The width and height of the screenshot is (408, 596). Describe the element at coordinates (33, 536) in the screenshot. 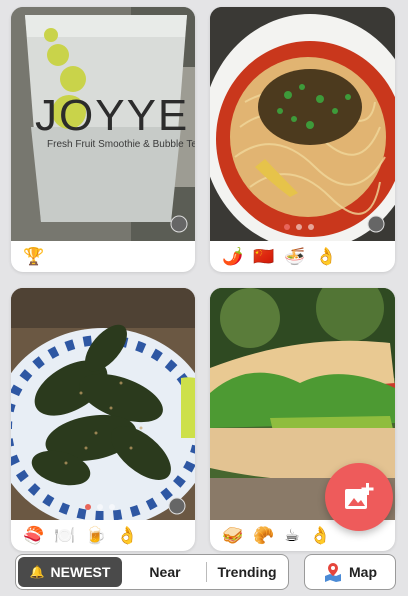

I see `reaction-emoji: 🍣` at that location.